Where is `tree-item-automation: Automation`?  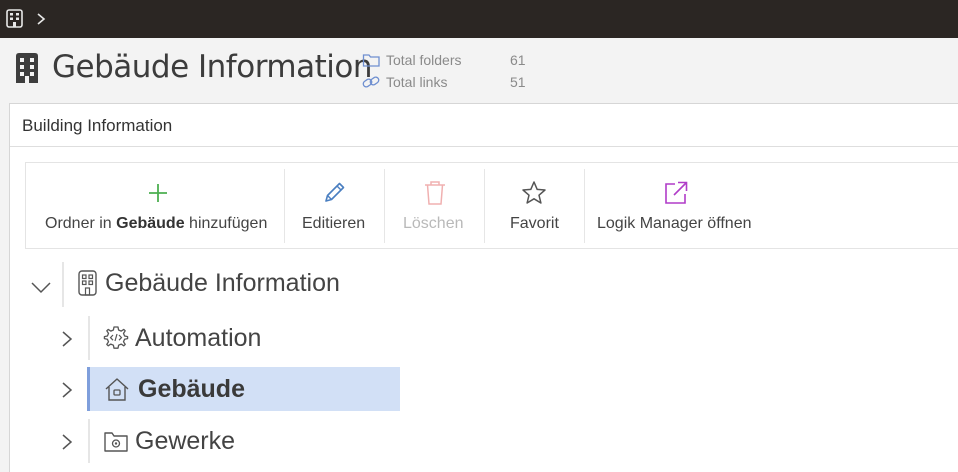 tree-item-automation: Automation is located at coordinates (200, 338).